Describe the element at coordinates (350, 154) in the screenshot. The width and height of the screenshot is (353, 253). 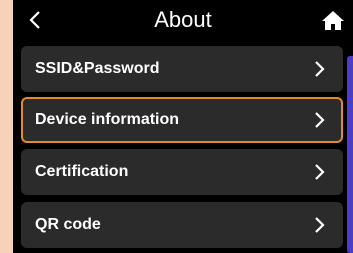
I see `side-accent-bar` at that location.